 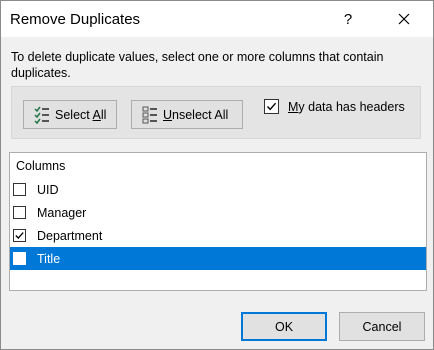 What do you see at coordinates (41, 115) in the screenshot?
I see `select-all-icon` at bounding box center [41, 115].